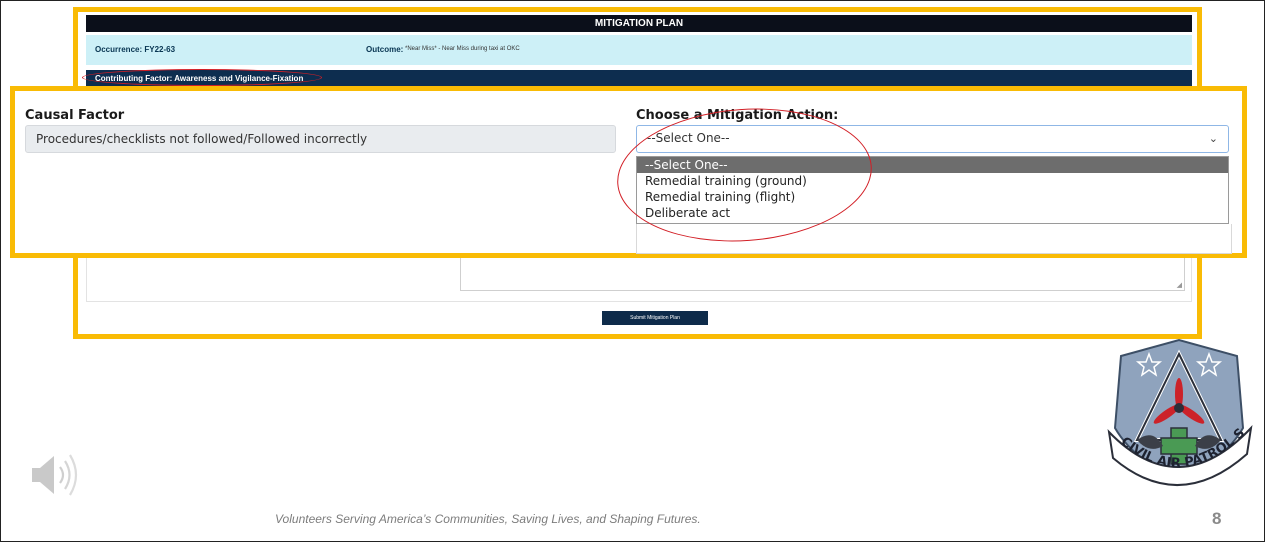 The image size is (1267, 544). I want to click on chevron-down-icon: ⌄, so click(1213, 138).